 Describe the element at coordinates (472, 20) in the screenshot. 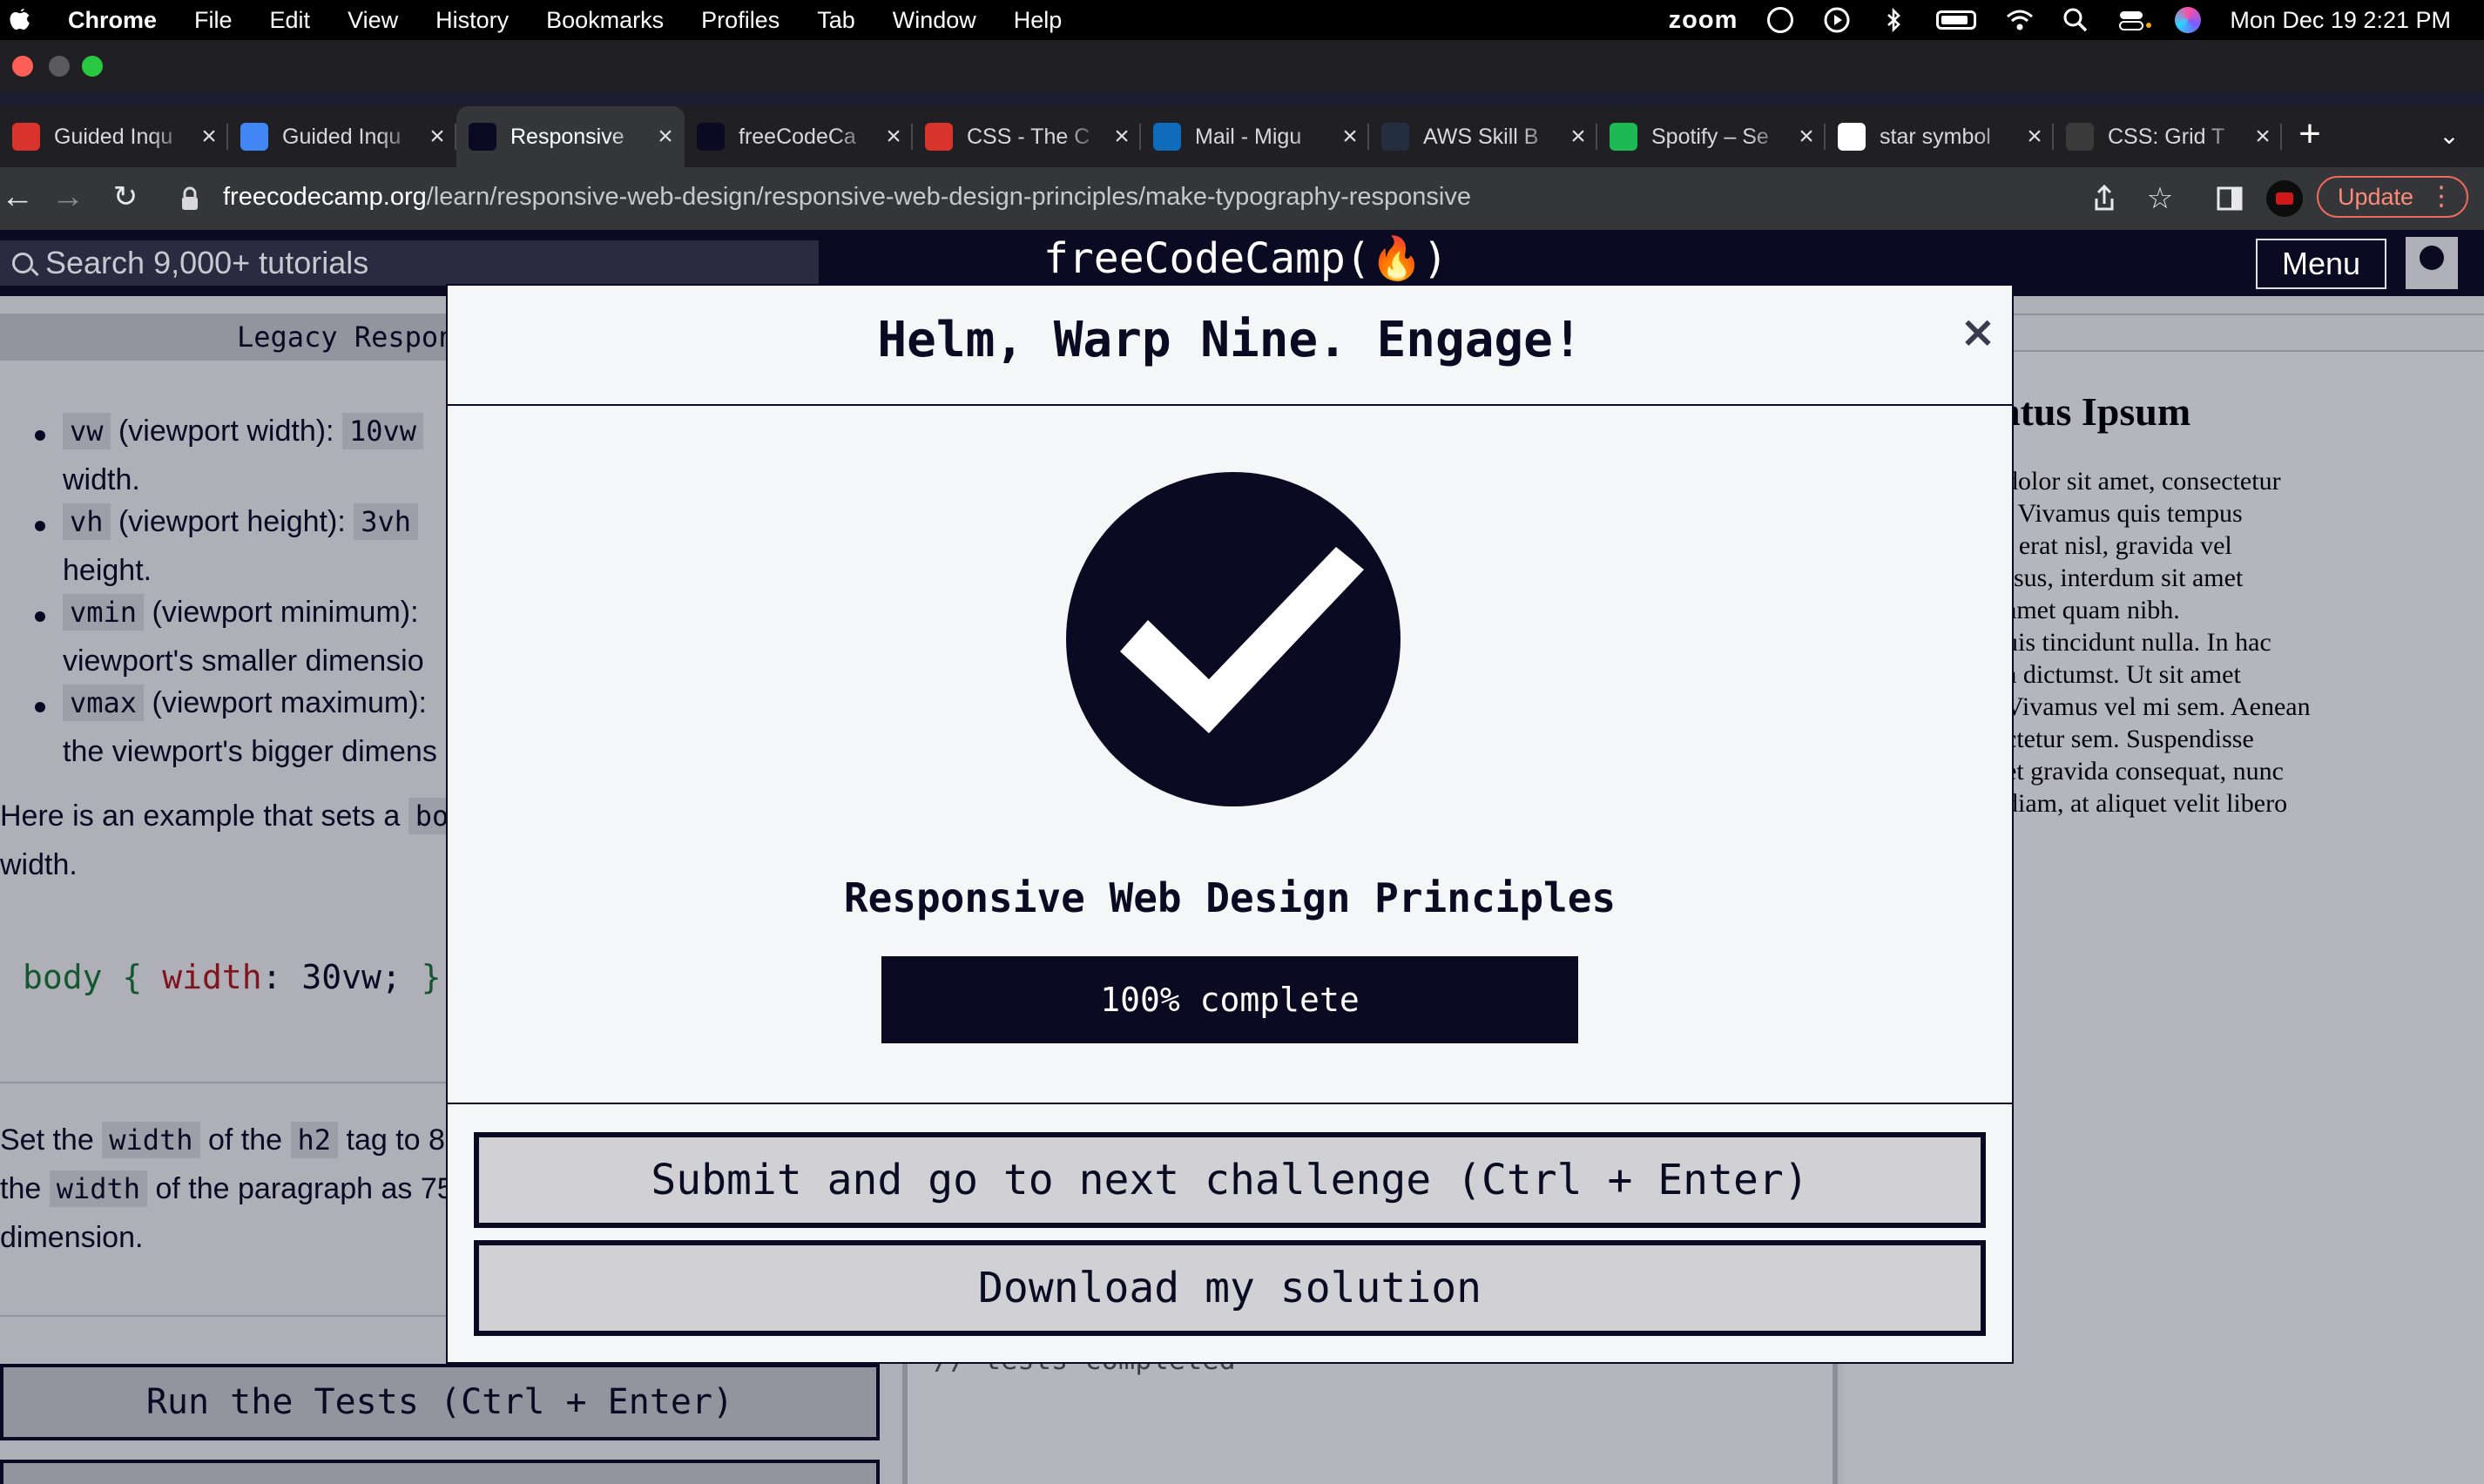

I see `menu-history: History` at that location.